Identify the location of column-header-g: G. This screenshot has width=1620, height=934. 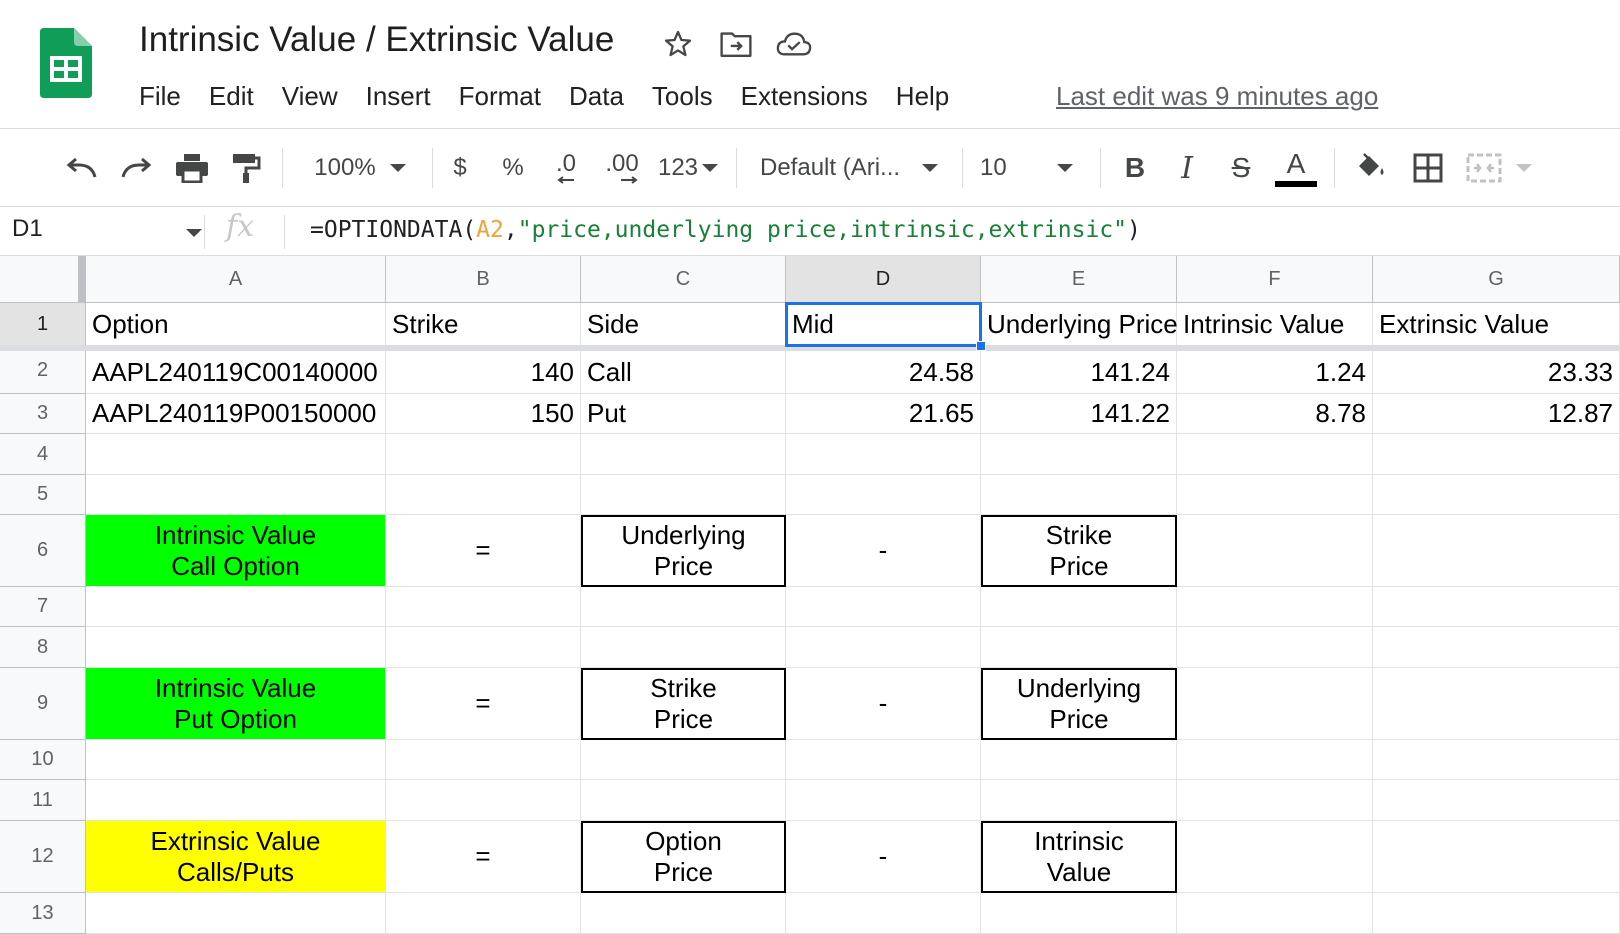
(1496, 279).